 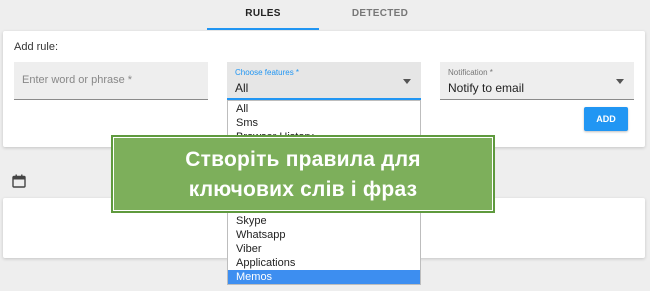 I want to click on dropdown-option-memos: Memos, so click(x=324, y=277).